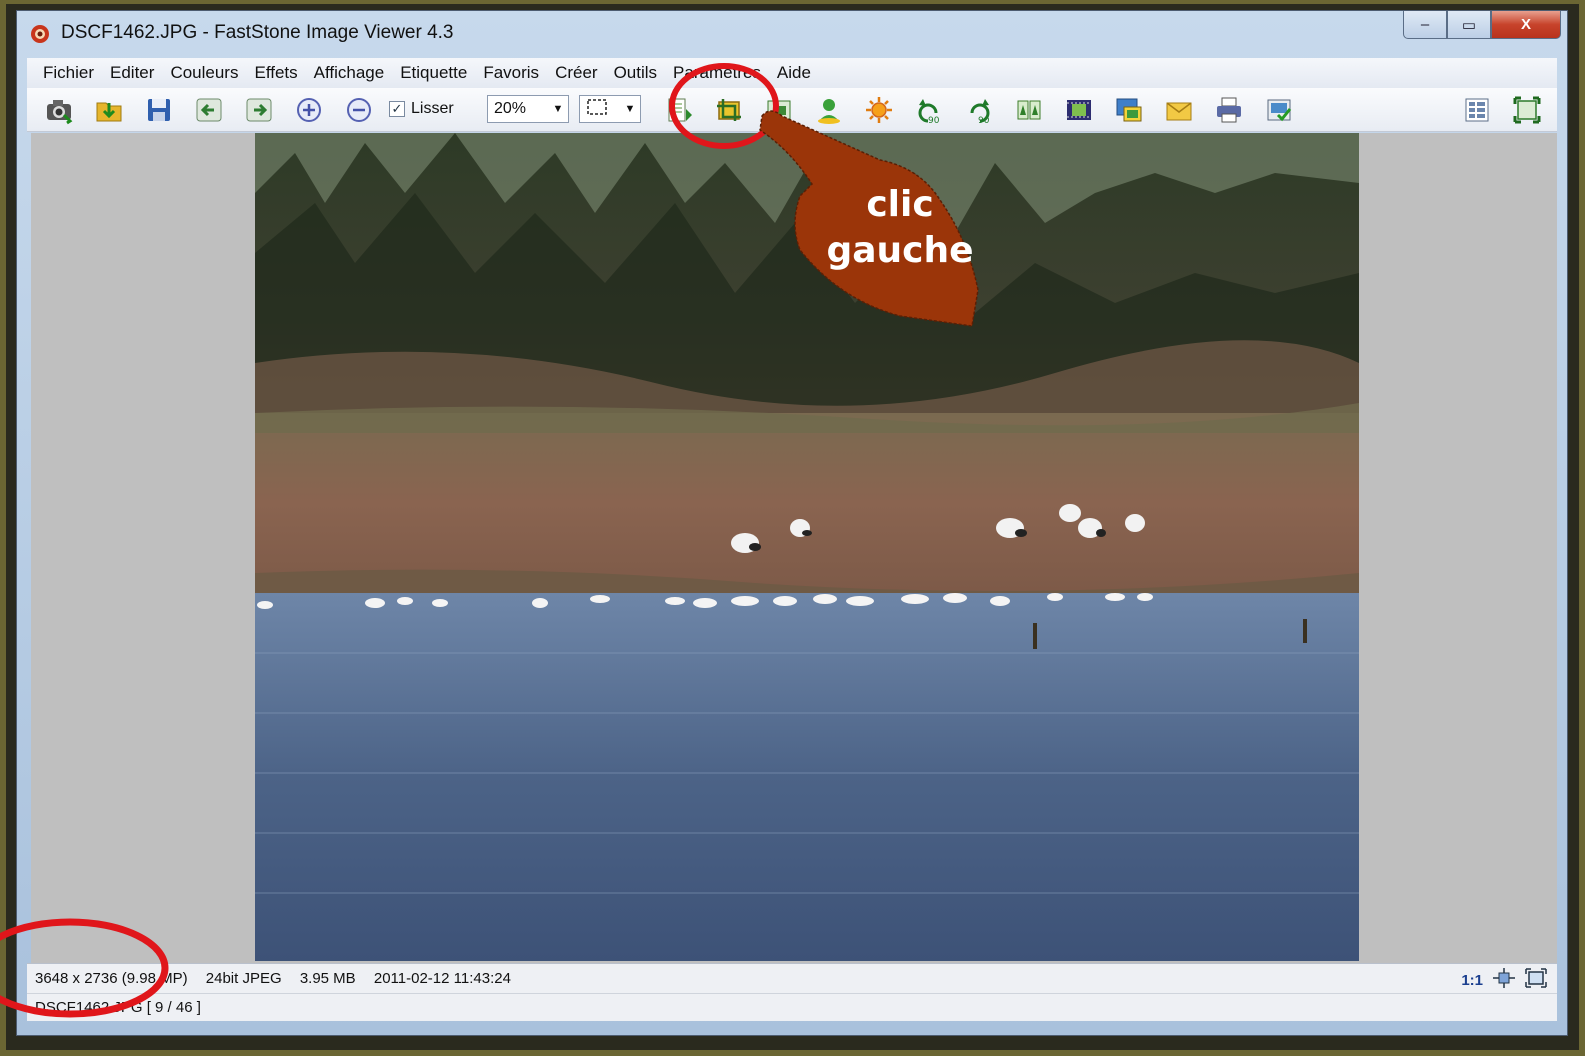  I want to click on fullscreen-small-icon, so click(1536, 980).